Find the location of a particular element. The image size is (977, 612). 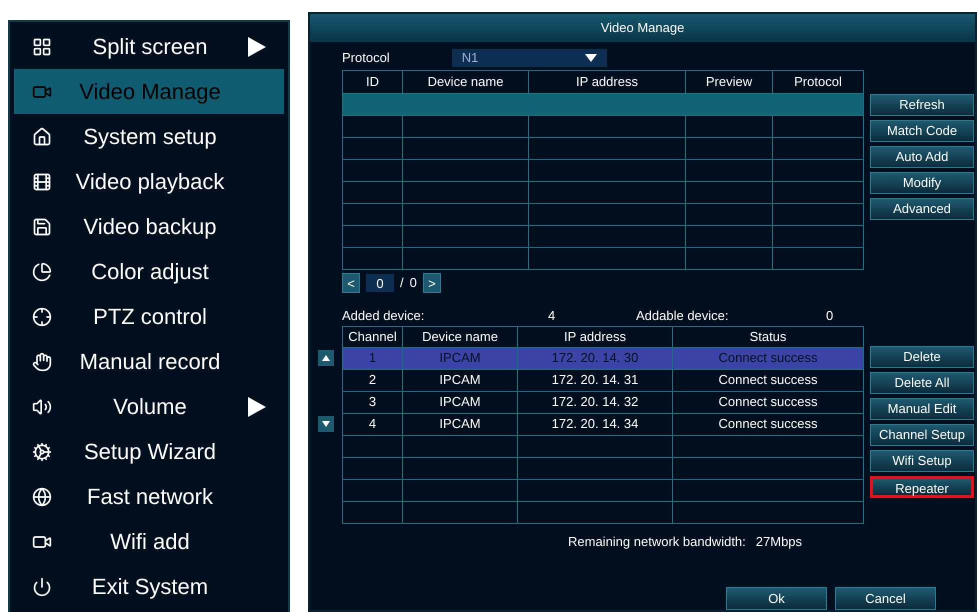

grid-icon is located at coordinates (42, 46).